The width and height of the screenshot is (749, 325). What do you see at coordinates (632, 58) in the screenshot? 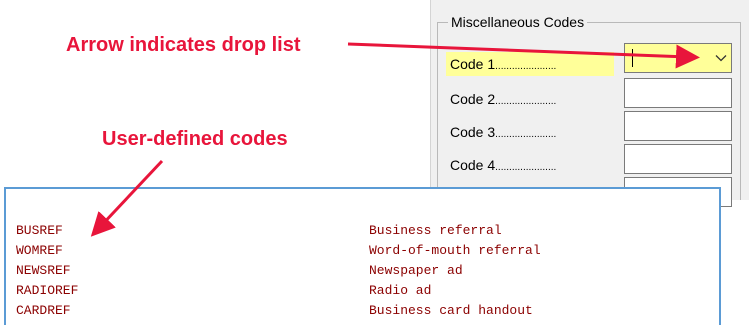
I see `text-cursor` at bounding box center [632, 58].